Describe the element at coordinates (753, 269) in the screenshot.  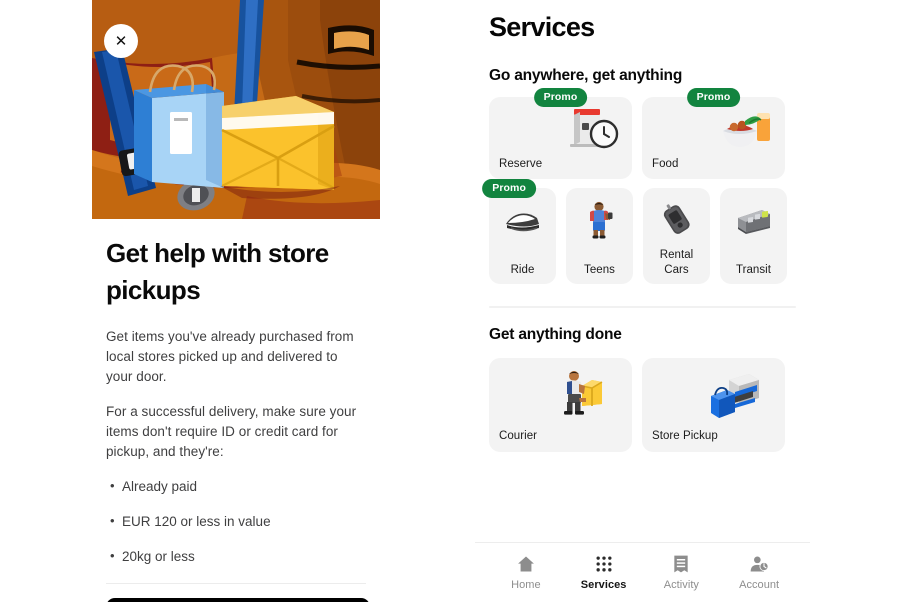
I see `service-tile-label: Transit` at that location.